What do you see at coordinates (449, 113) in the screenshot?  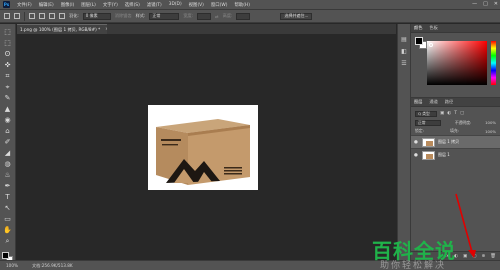 I see `adjustment-filter-icon: ◐` at bounding box center [449, 113].